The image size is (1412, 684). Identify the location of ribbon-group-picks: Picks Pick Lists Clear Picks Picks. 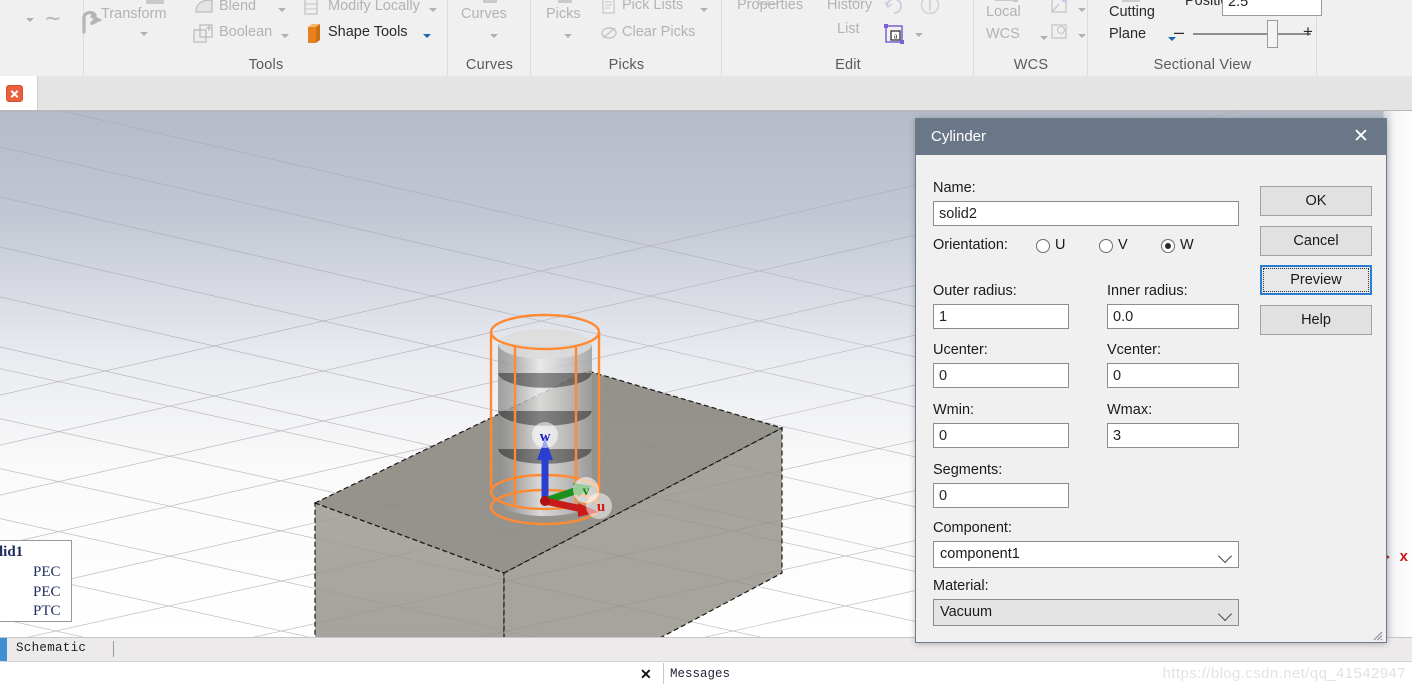
(627, 38).